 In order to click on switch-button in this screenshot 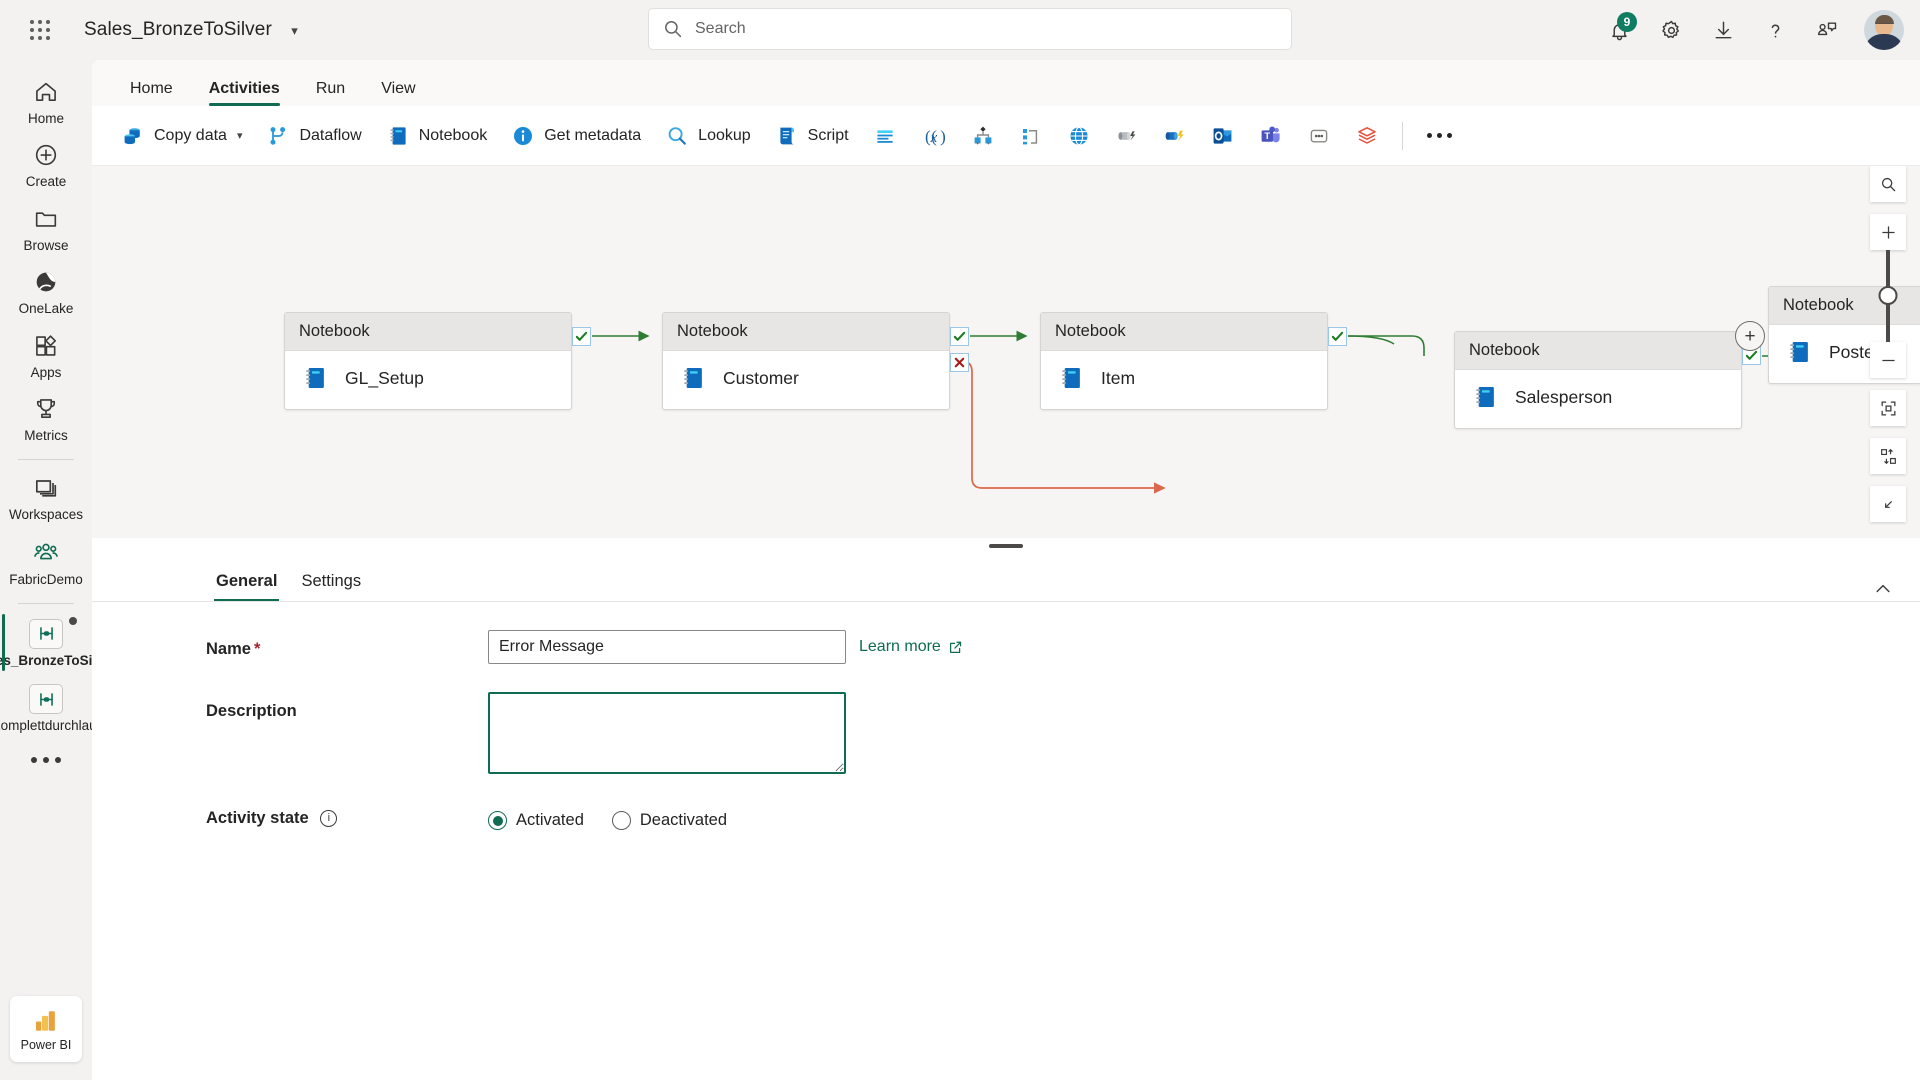, I will do `click(983, 136)`.